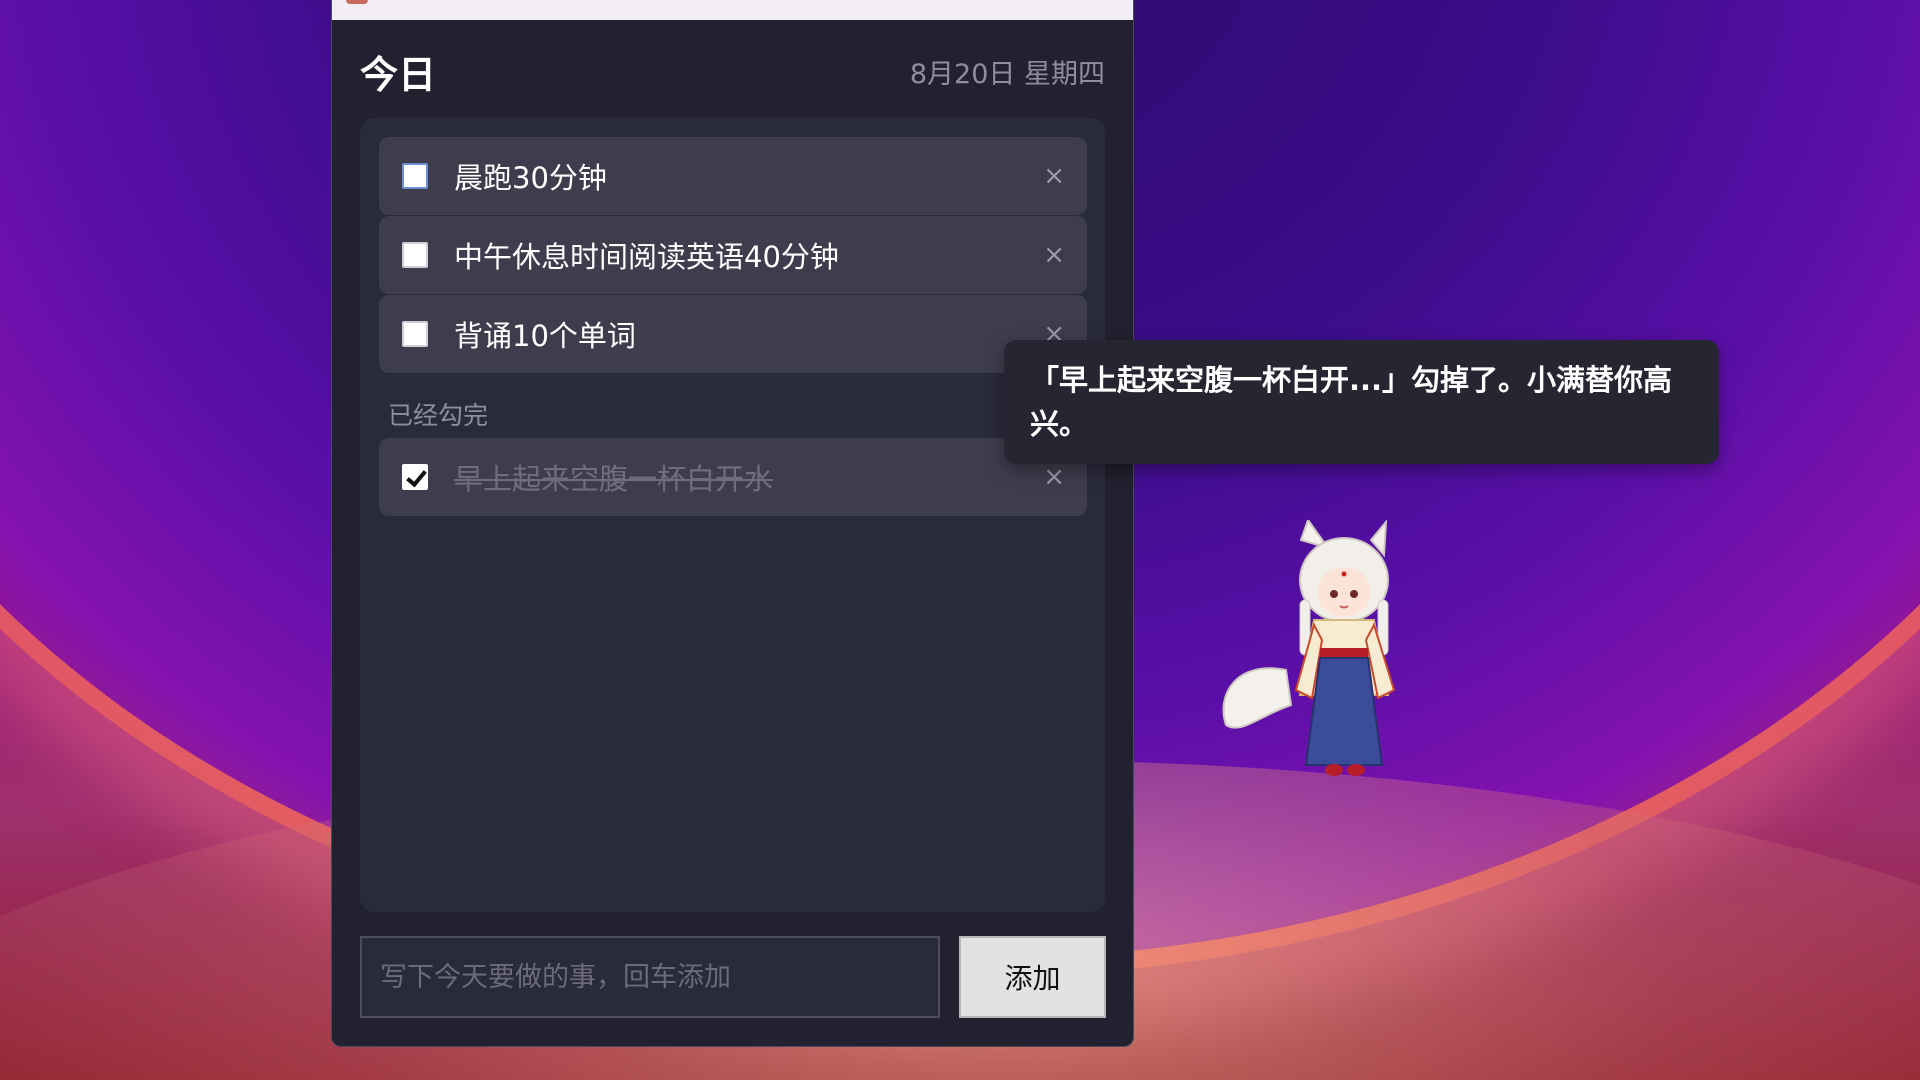 The height and width of the screenshot is (1080, 1920). I want to click on completed-todo-item: 早上起来空腹一杯白开水 ×, so click(733, 477).